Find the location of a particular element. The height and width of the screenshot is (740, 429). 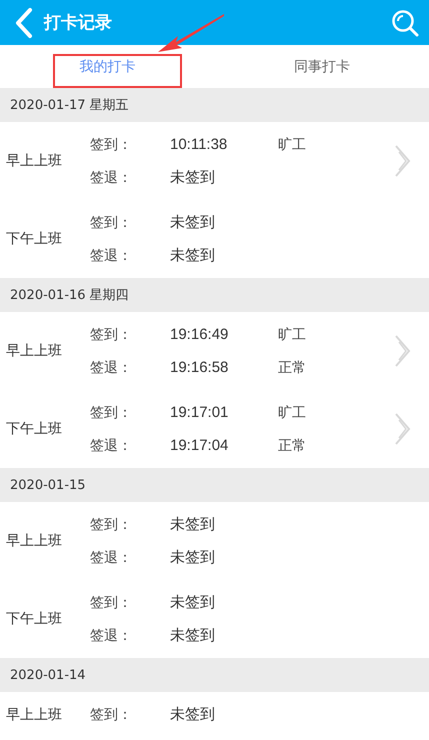

date-label: 2020-01-15 is located at coordinates (48, 485).